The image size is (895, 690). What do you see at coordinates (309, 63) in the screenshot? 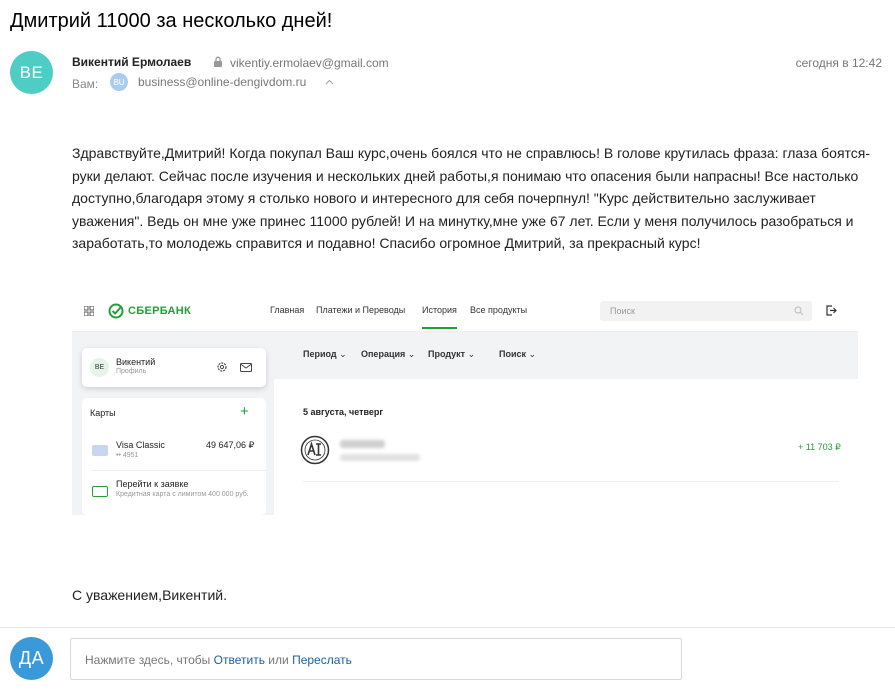
I see `sender-email: vikentiy.ermolaev@gmail.com` at bounding box center [309, 63].